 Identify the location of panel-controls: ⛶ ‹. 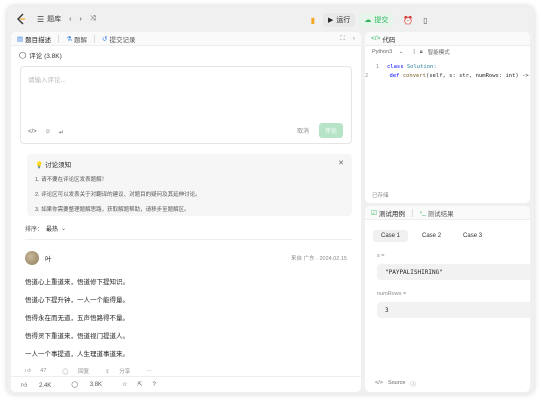
(343, 39).